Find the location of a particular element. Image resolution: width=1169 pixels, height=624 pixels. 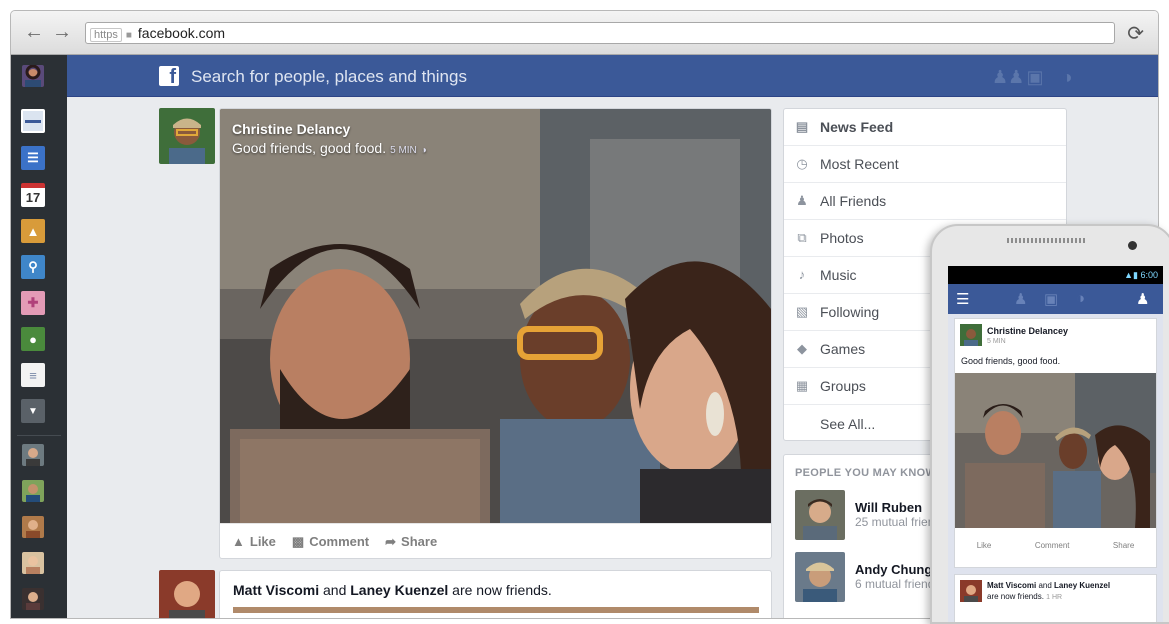

post-caption-text: Good friends, good food. is located at coordinates (309, 148).